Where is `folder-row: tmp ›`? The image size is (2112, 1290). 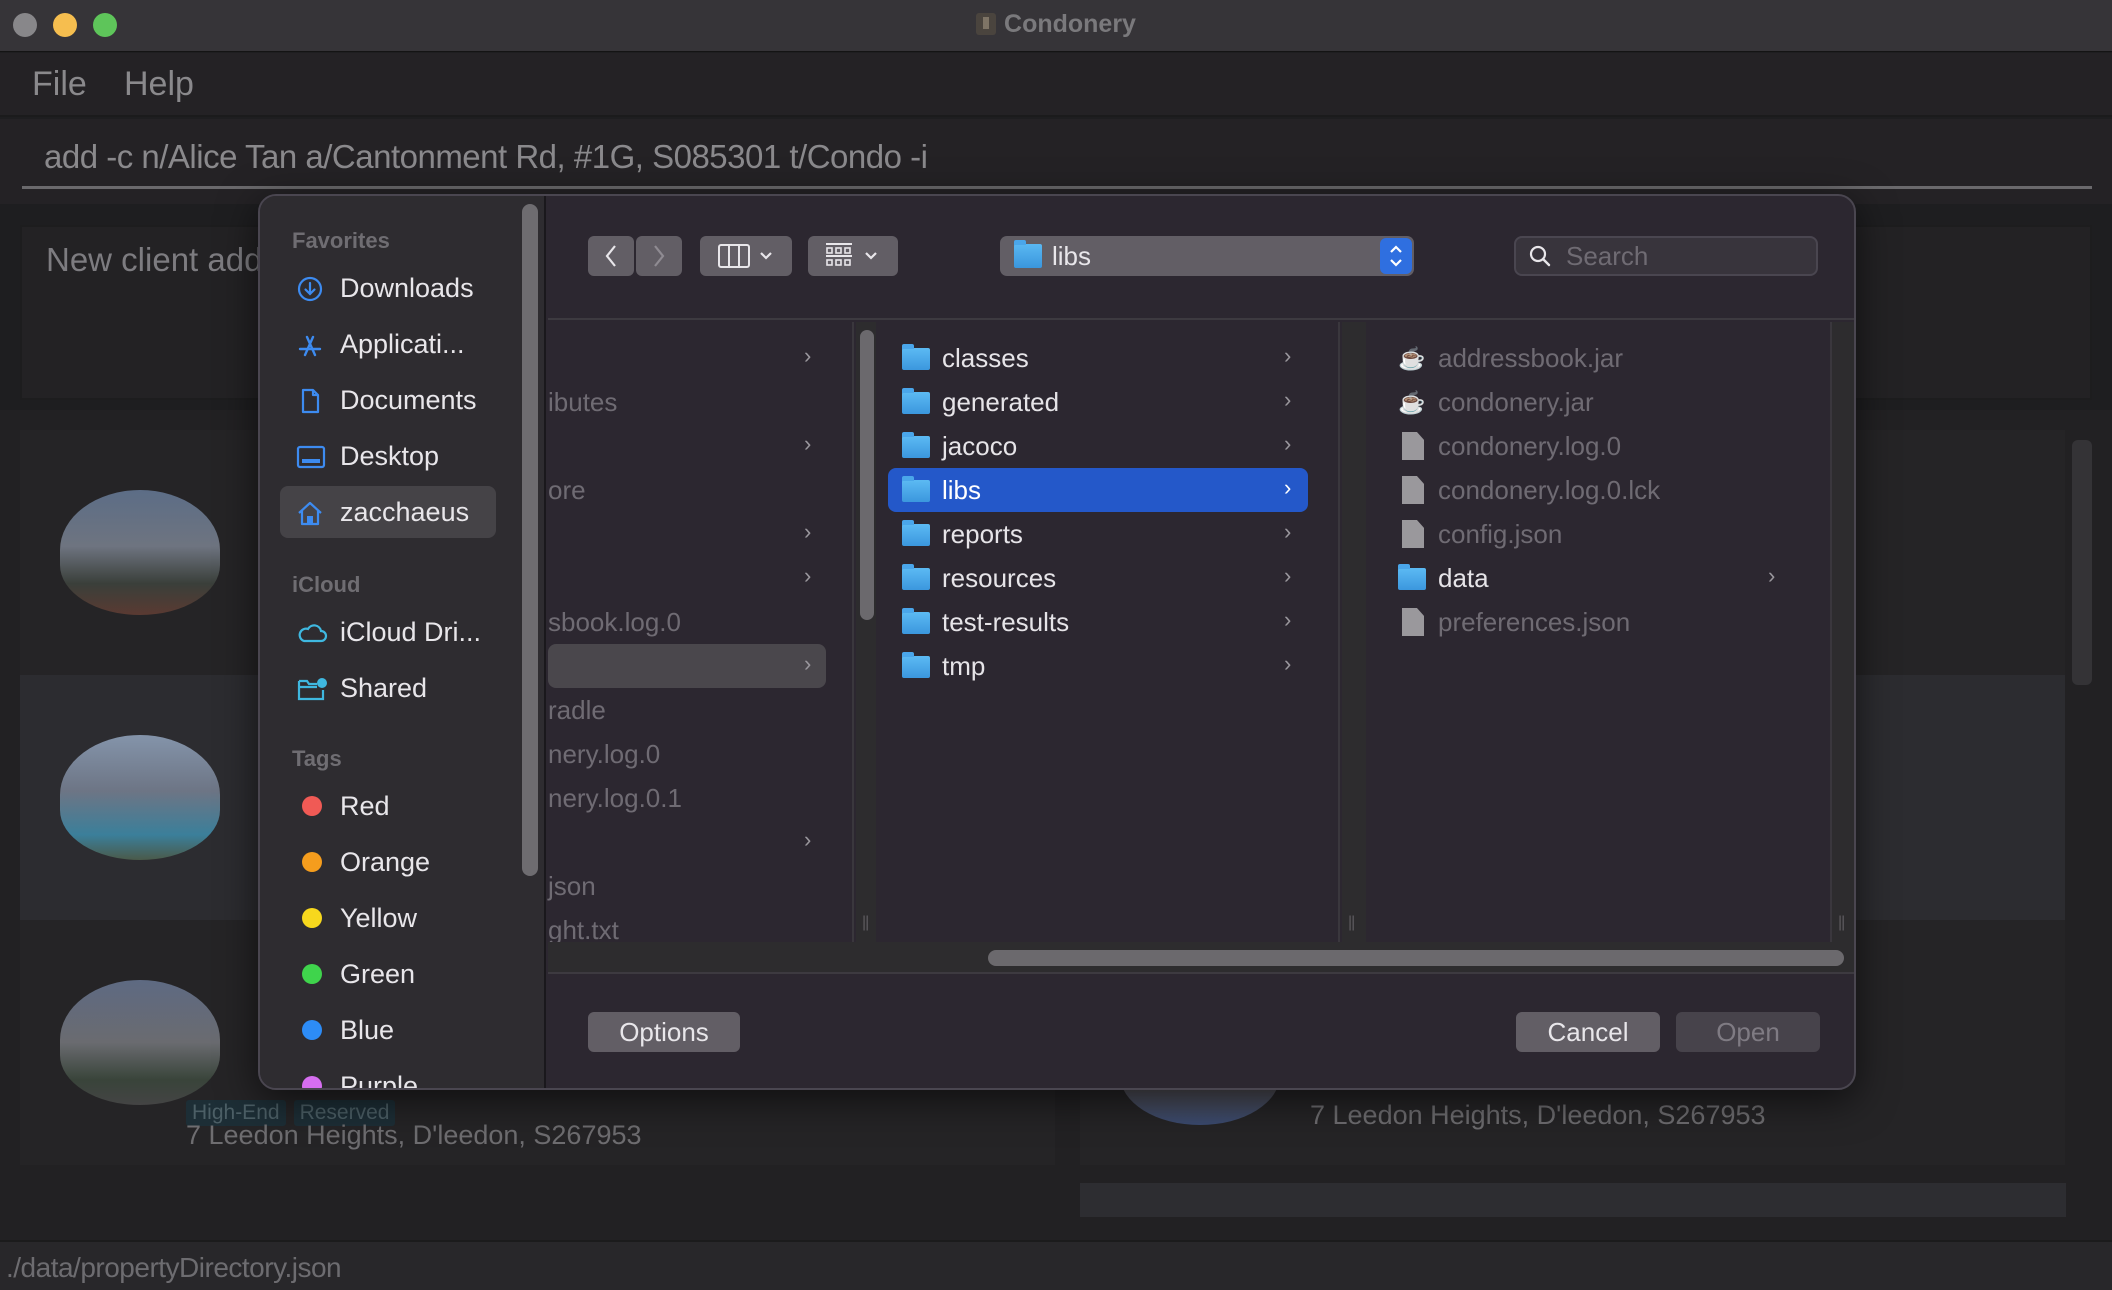
folder-row: tmp › is located at coordinates (1098, 666).